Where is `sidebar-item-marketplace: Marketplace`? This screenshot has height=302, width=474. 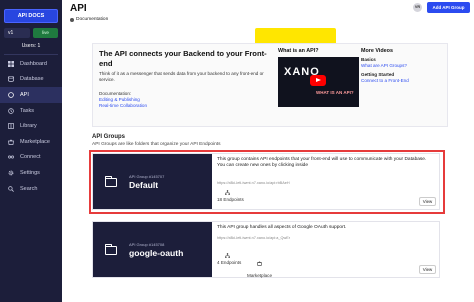 sidebar-item-marketplace: Marketplace is located at coordinates (31, 142).